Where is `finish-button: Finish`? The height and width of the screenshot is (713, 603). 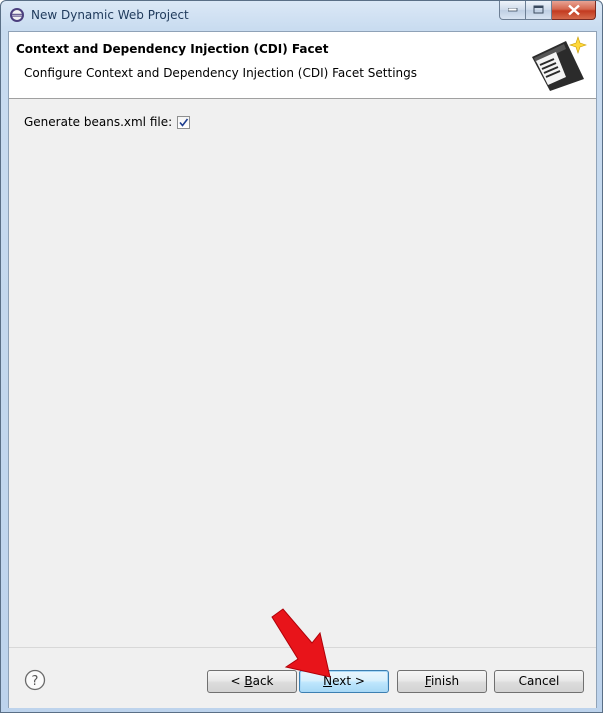 finish-button: Finish is located at coordinates (442, 681).